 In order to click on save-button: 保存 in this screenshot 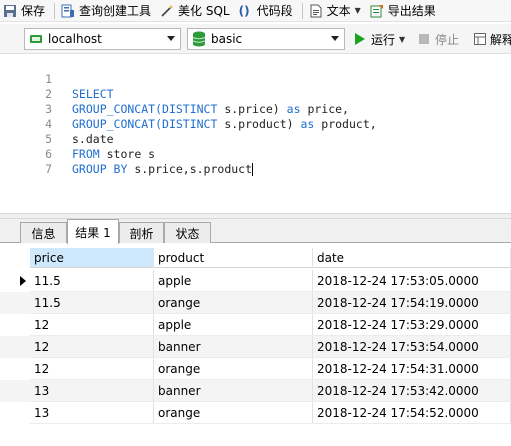, I will do `click(25, 11)`.